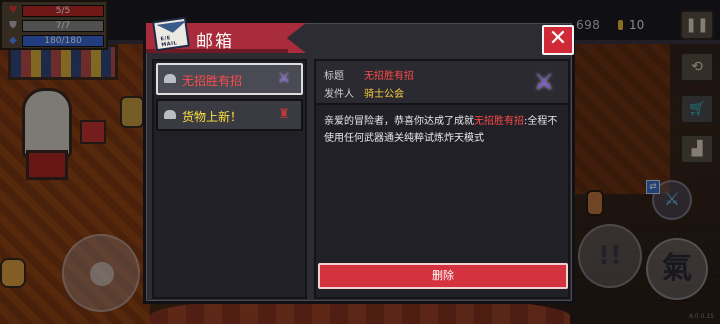 This screenshot has width=720, height=324. Describe the element at coordinates (444, 130) in the screenshot. I see `mail-body: 亲爱的冒险者，恭喜你达成了成就无招胜有招:全程不使用任何武器通关纯粹试炼炸天模式` at that location.